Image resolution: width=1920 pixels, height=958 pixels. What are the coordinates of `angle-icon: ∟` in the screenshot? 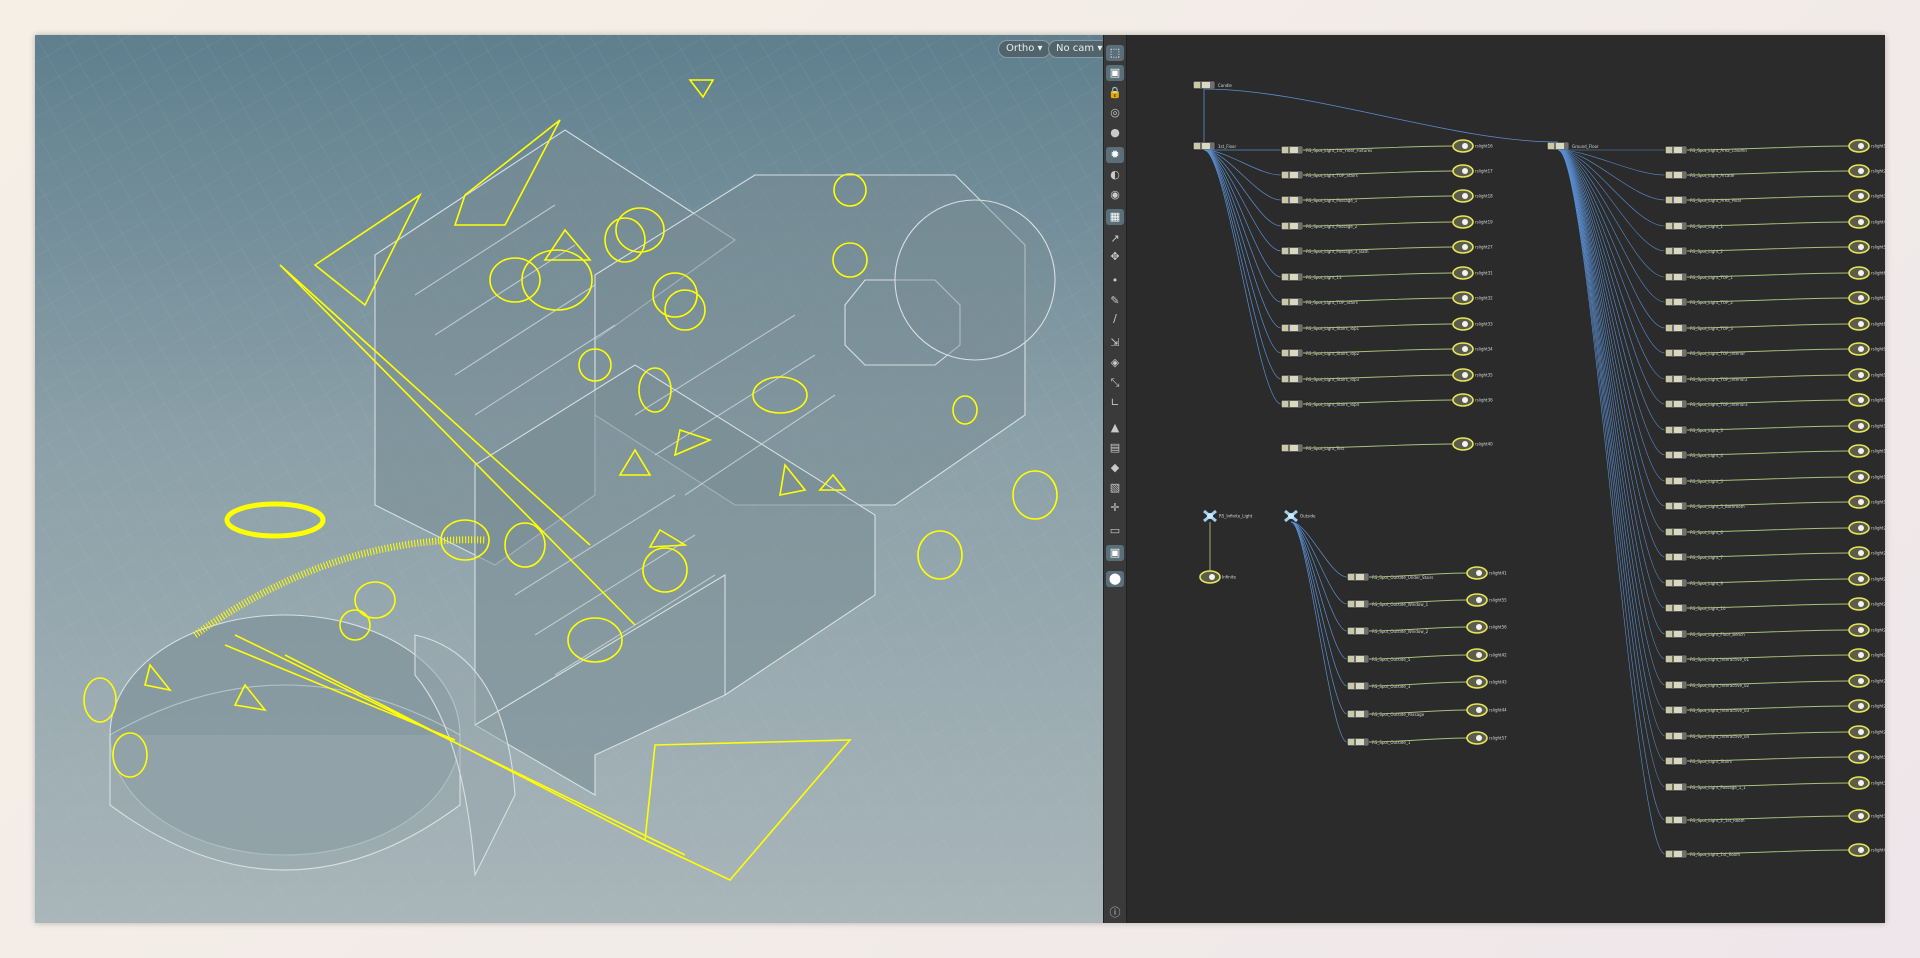 It's located at (1115, 403).